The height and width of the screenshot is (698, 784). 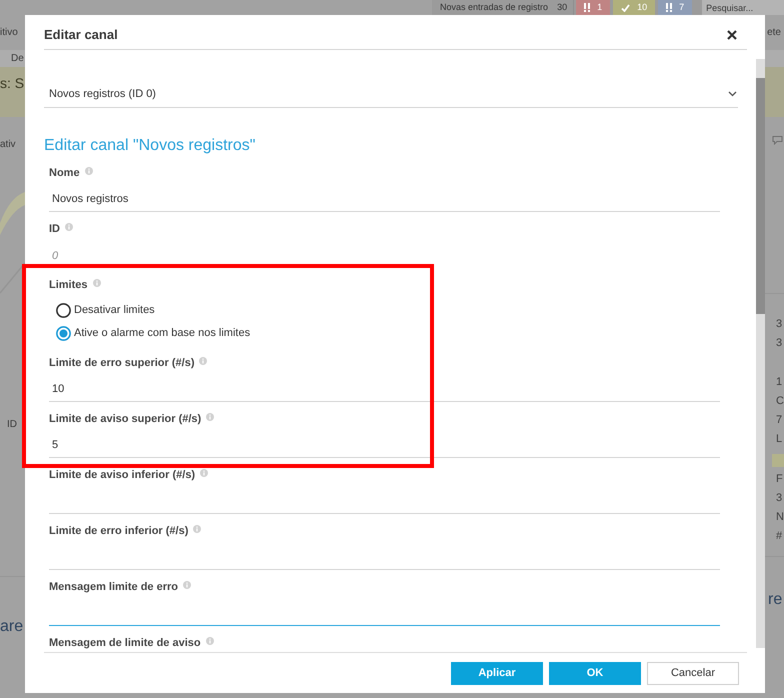 What do you see at coordinates (68, 285) in the screenshot?
I see `field-label: Limites` at bounding box center [68, 285].